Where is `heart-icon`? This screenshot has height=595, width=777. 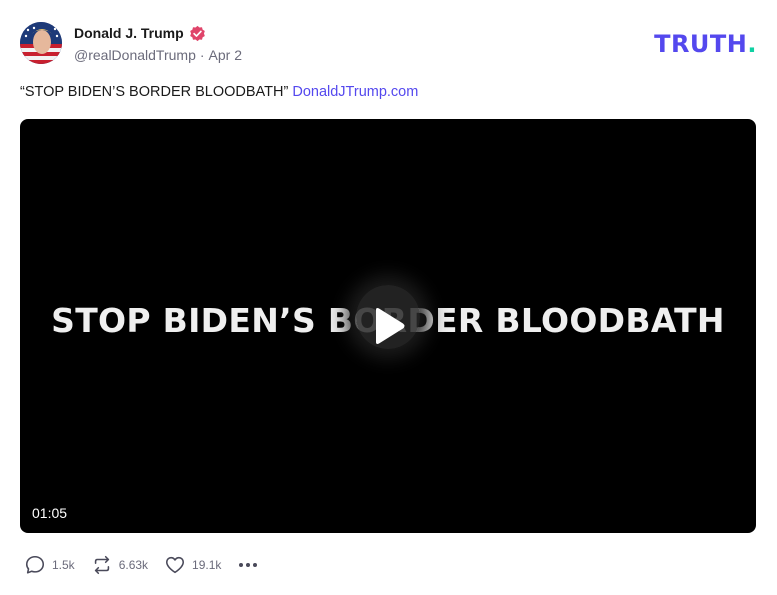
heart-icon is located at coordinates (175, 565).